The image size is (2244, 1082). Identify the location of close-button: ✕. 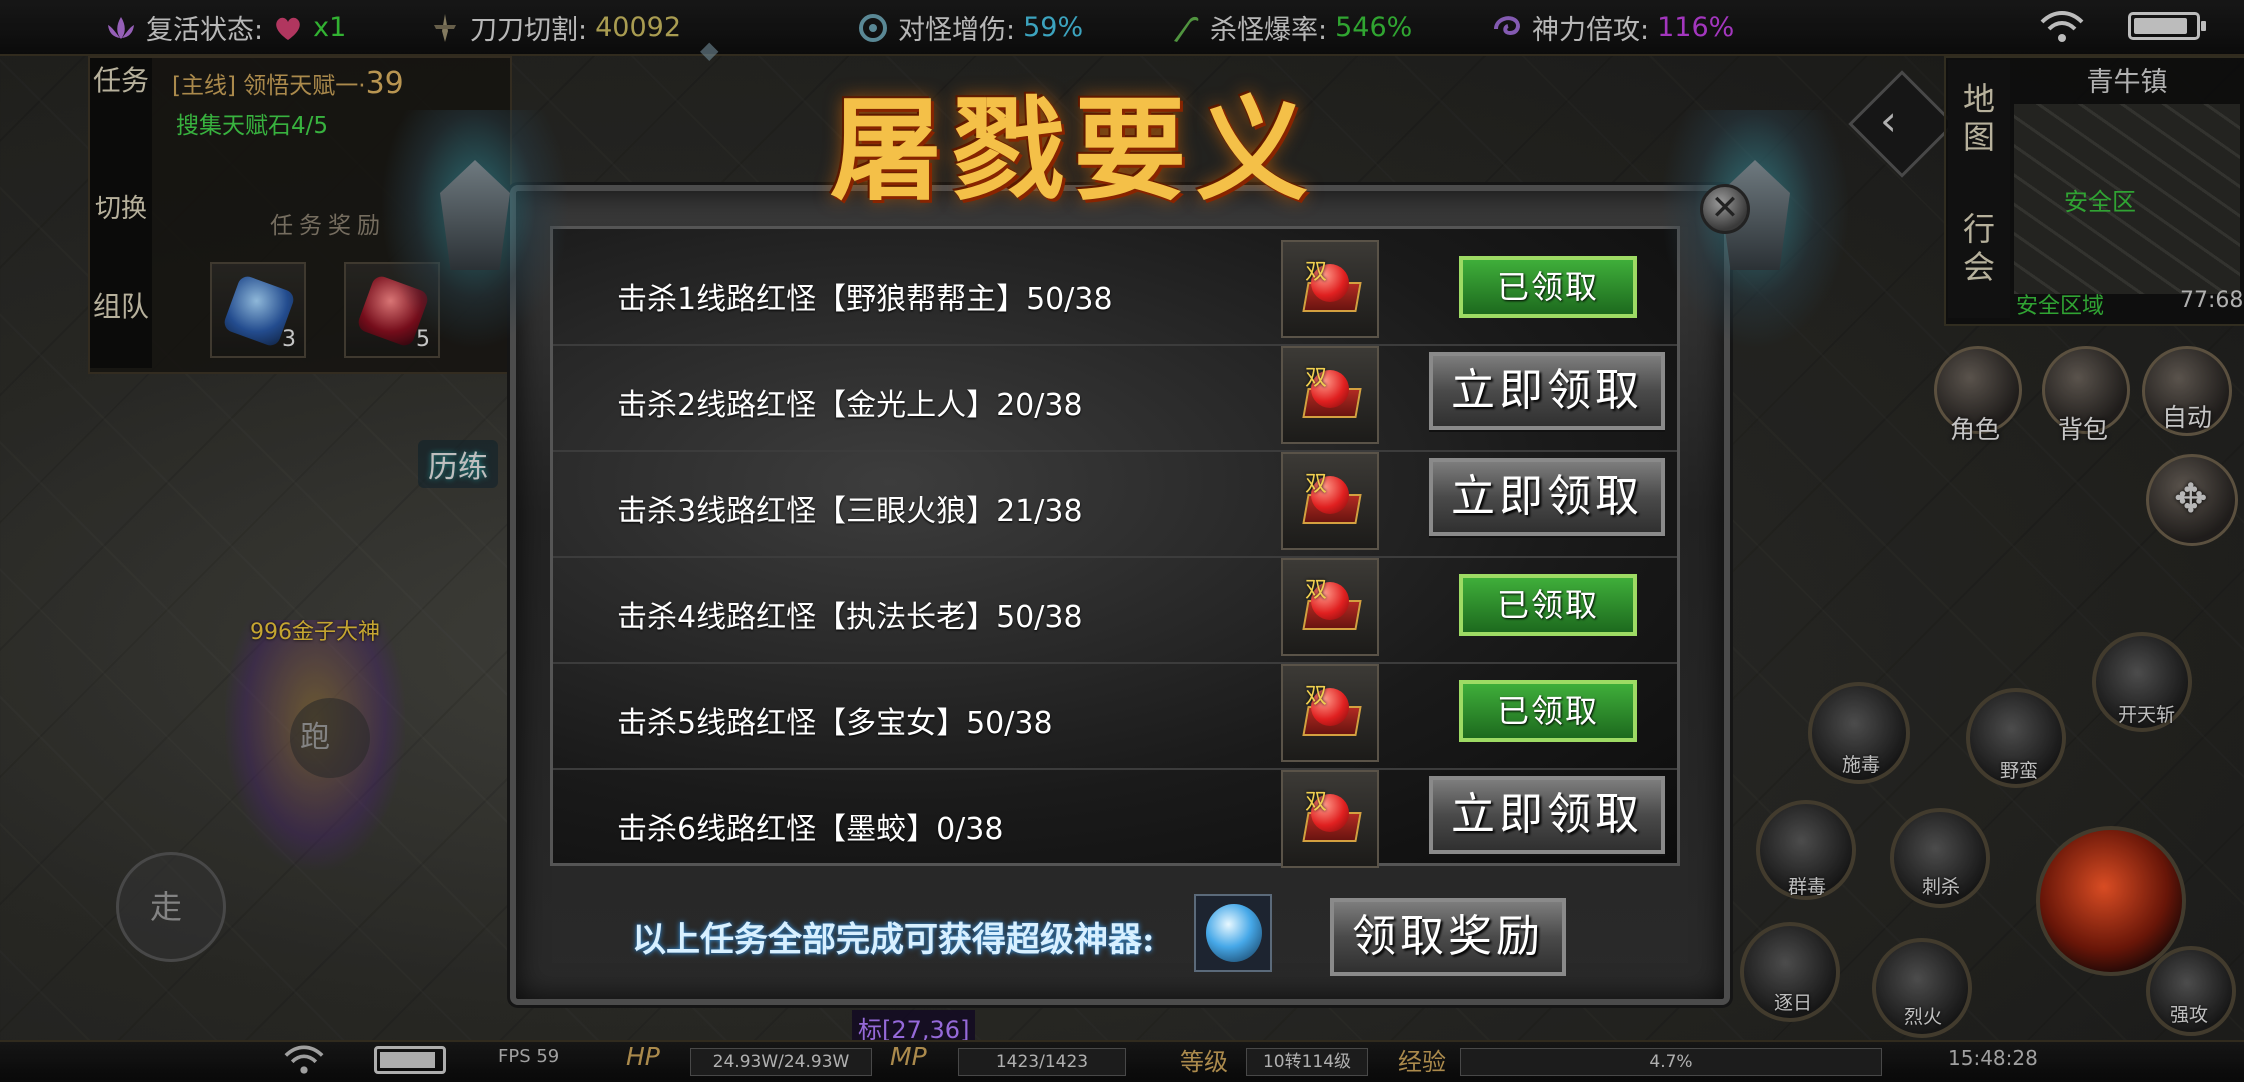
(1725, 209).